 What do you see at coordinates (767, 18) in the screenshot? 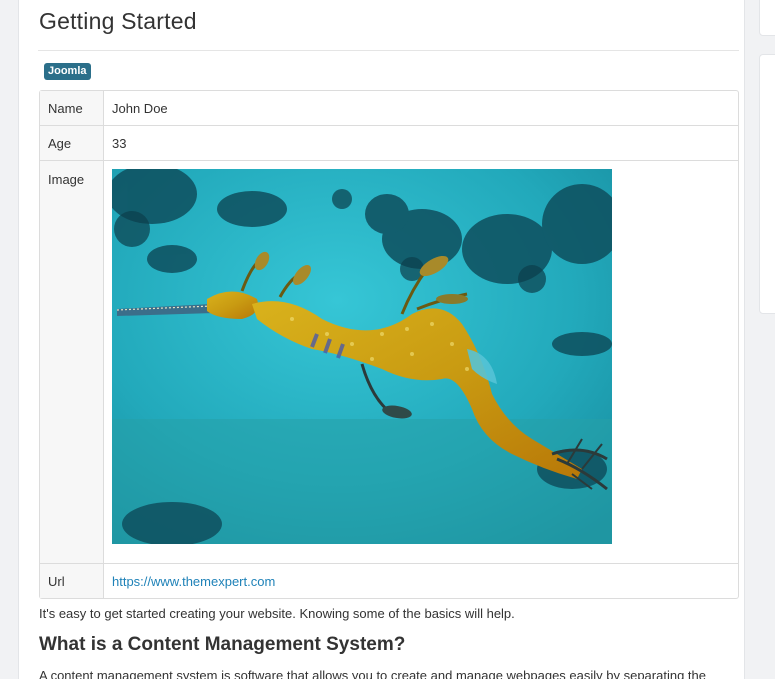
I see `sidebar-card-top` at bounding box center [767, 18].